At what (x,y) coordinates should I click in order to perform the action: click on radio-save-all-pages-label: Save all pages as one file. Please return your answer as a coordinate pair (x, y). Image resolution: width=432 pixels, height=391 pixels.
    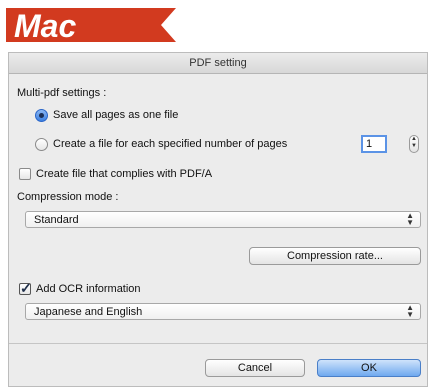
    Looking at the image, I should click on (116, 115).